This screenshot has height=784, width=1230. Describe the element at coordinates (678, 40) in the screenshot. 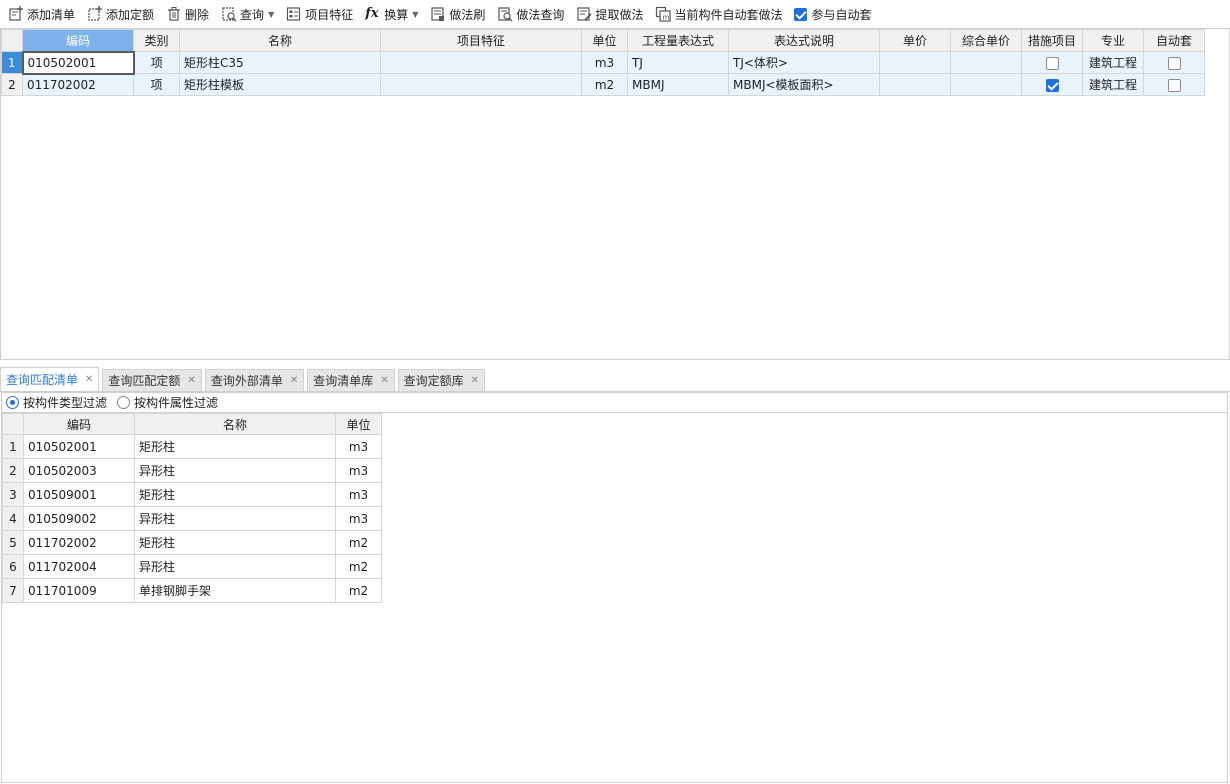

I see `header-expr: 工程量表达式` at that location.